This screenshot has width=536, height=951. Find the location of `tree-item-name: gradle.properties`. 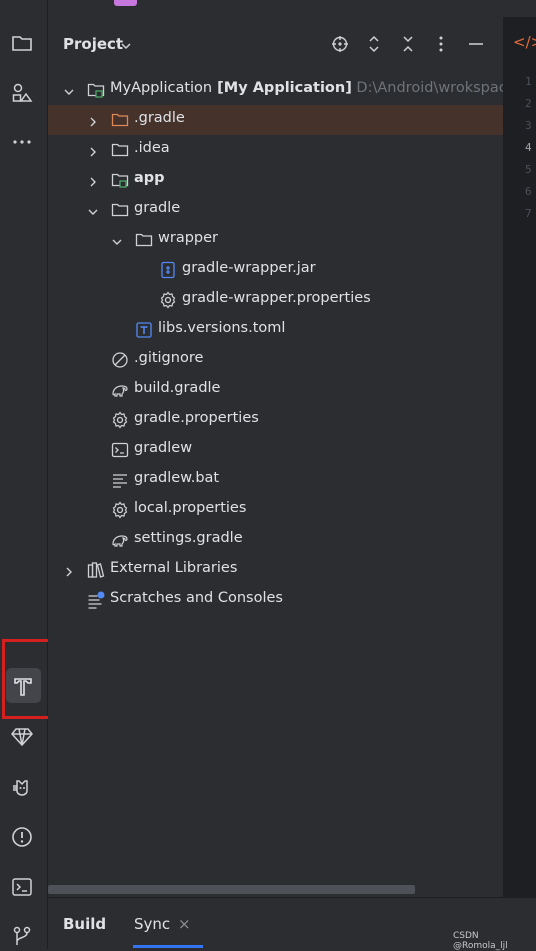

tree-item-name: gradle.properties is located at coordinates (196, 418).